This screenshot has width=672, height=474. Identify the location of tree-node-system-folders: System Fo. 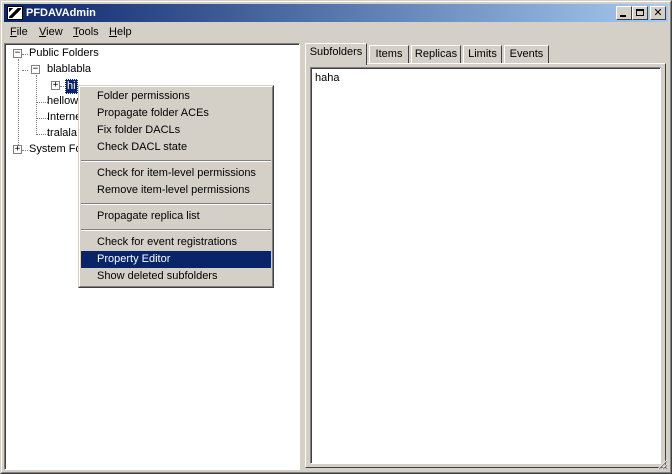
(55, 149).